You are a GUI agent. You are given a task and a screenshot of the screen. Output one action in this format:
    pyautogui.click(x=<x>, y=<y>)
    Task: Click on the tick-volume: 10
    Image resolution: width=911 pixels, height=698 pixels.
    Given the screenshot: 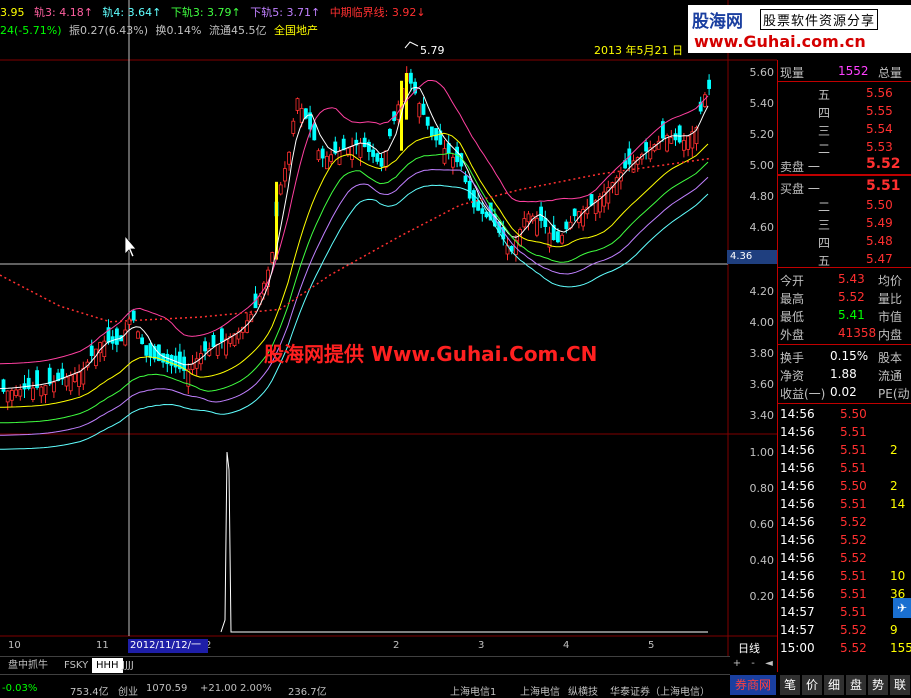 What is the action you would take?
    pyautogui.click(x=898, y=576)
    